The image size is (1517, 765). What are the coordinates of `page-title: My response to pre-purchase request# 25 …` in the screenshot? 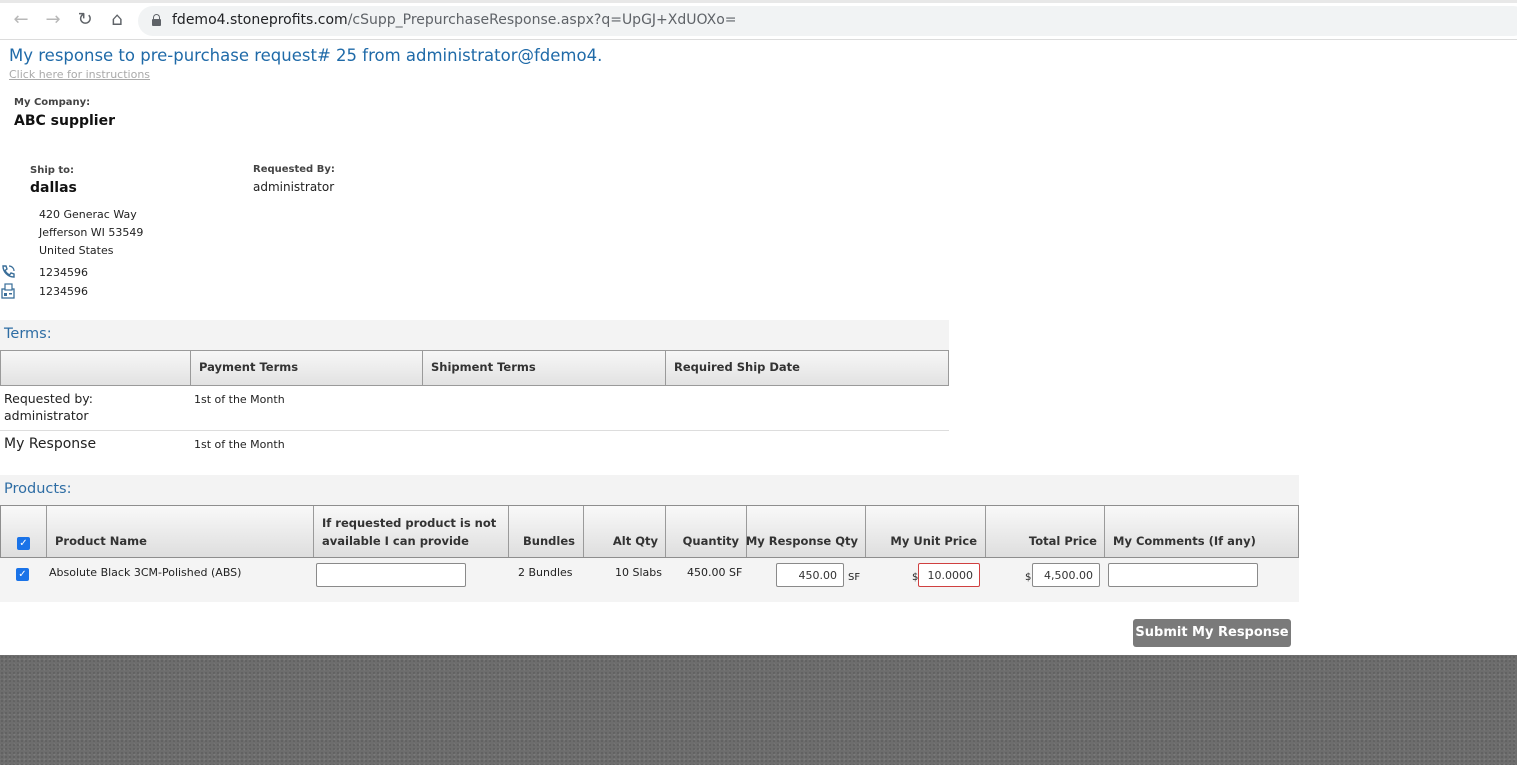 It's located at (306, 55).